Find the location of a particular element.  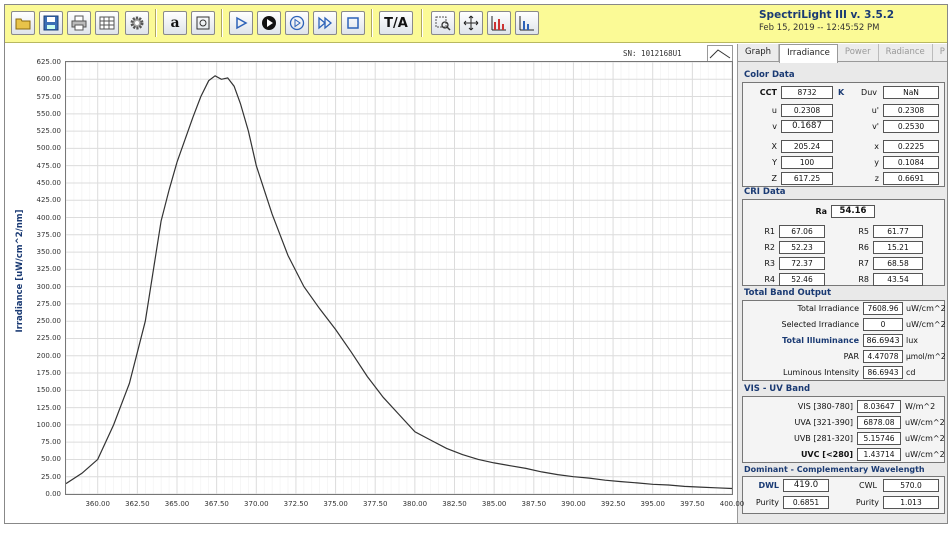

app-title: SpectriLight III v. 3.5.2 is located at coordinates (827, 15).